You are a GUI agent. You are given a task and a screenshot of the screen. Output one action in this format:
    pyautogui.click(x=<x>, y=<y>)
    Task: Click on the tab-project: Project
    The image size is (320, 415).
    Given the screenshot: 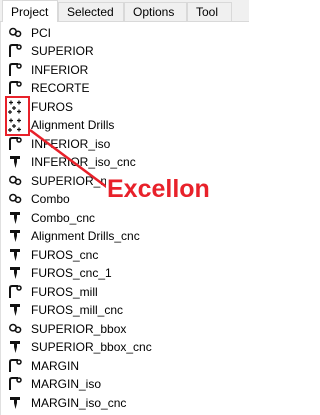 What is the action you would take?
    pyautogui.click(x=30, y=11)
    